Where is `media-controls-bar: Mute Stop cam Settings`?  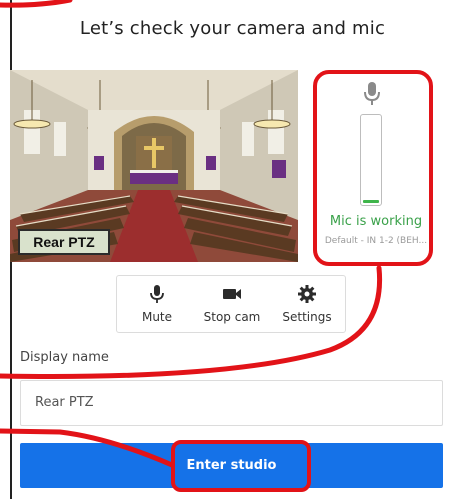
media-controls-bar: Mute Stop cam Settings is located at coordinates (231, 304).